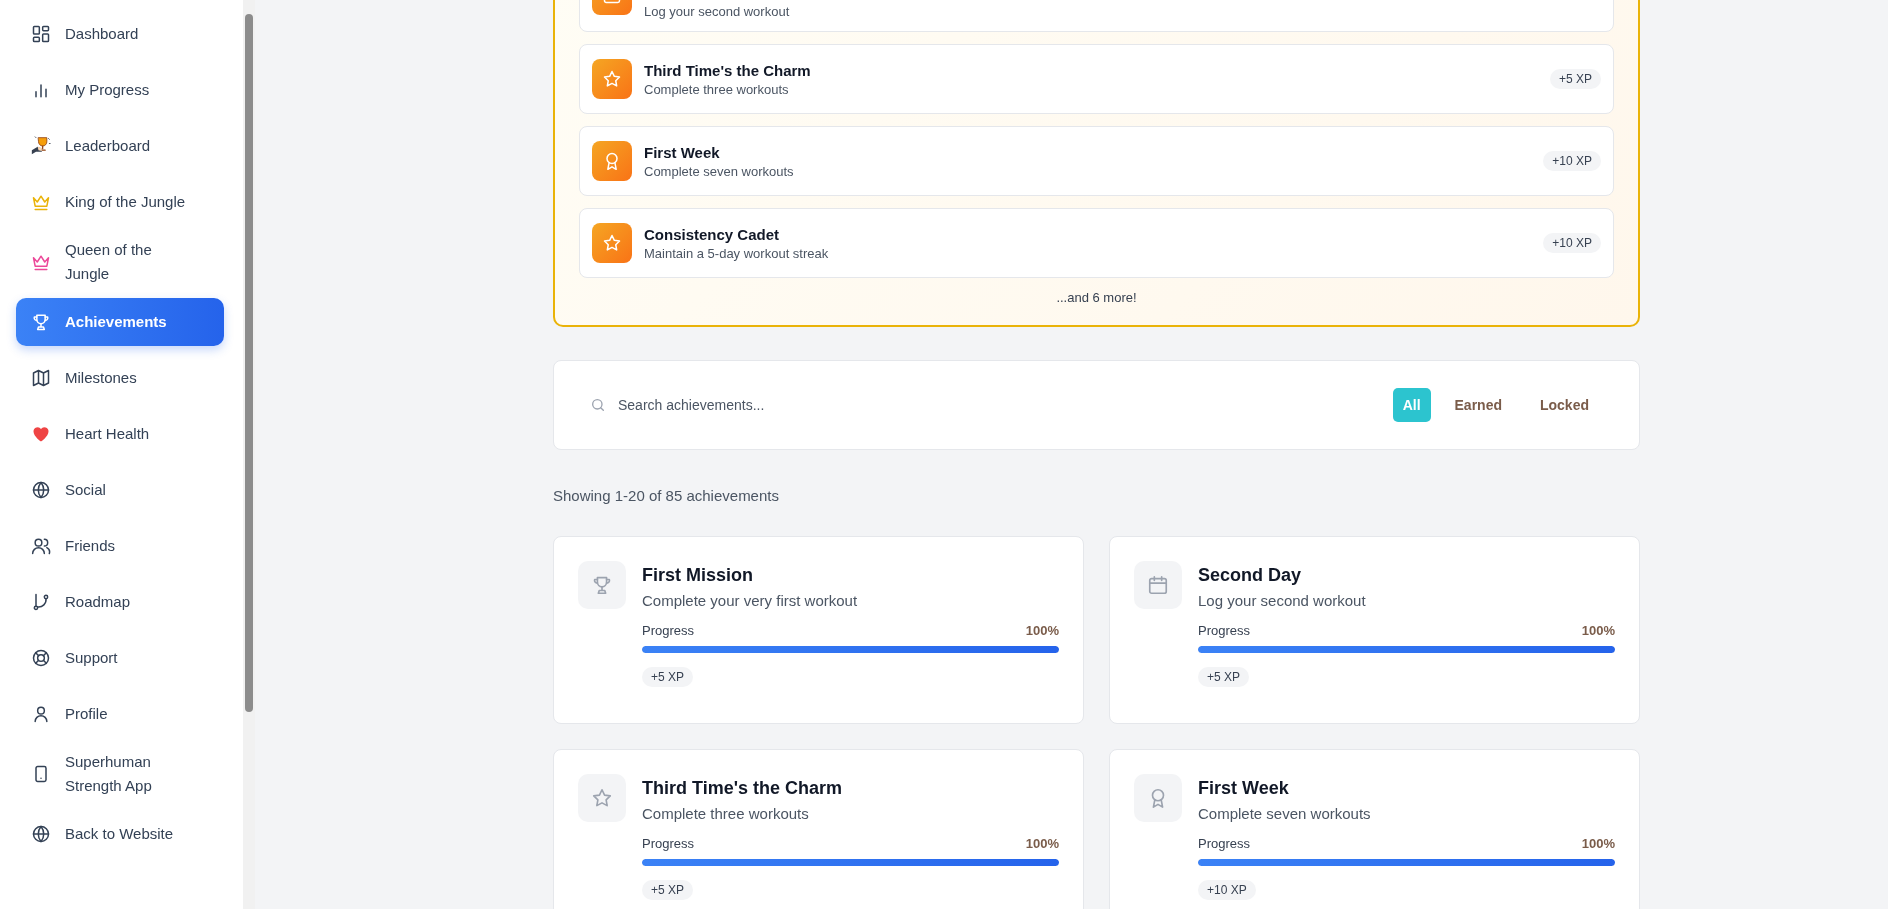 The width and height of the screenshot is (1888, 909). I want to click on achievement-description: Maintain a 5-day workout streak, so click(737, 253).